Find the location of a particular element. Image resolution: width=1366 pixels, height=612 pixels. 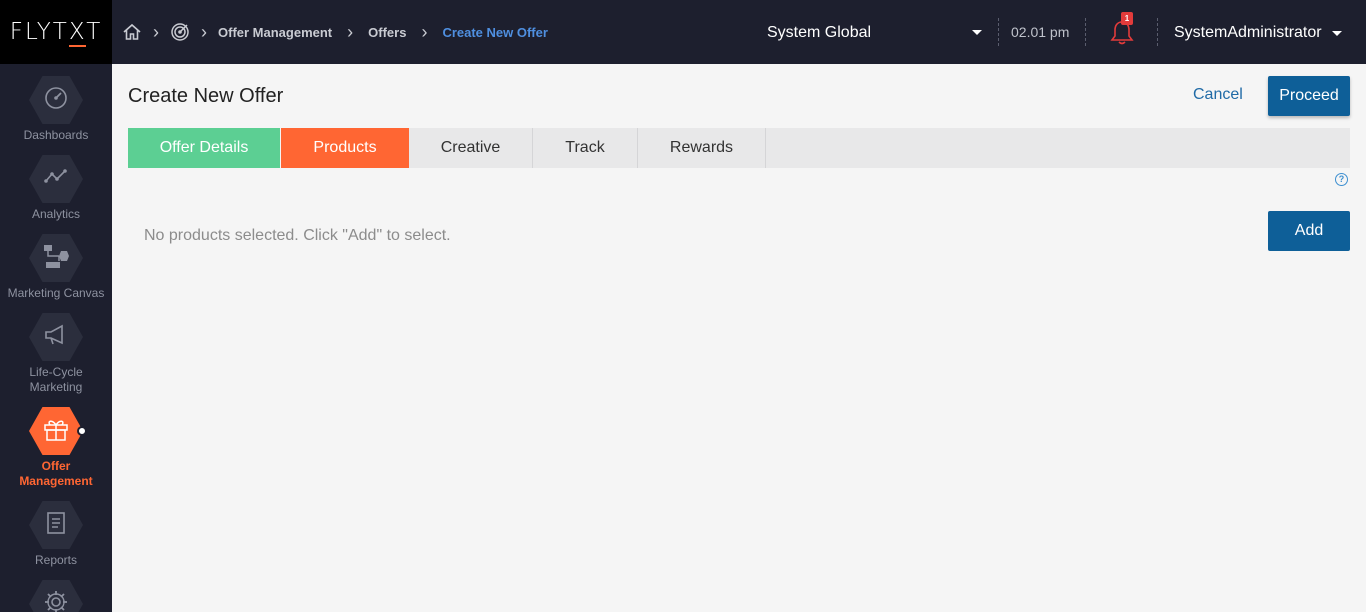

scope-selector: System Global is located at coordinates (819, 33).